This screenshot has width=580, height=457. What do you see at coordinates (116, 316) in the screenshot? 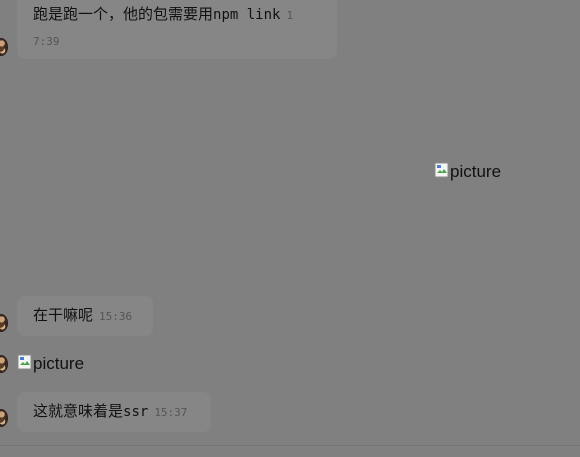
I see `message-time: 15:36` at bounding box center [116, 316].